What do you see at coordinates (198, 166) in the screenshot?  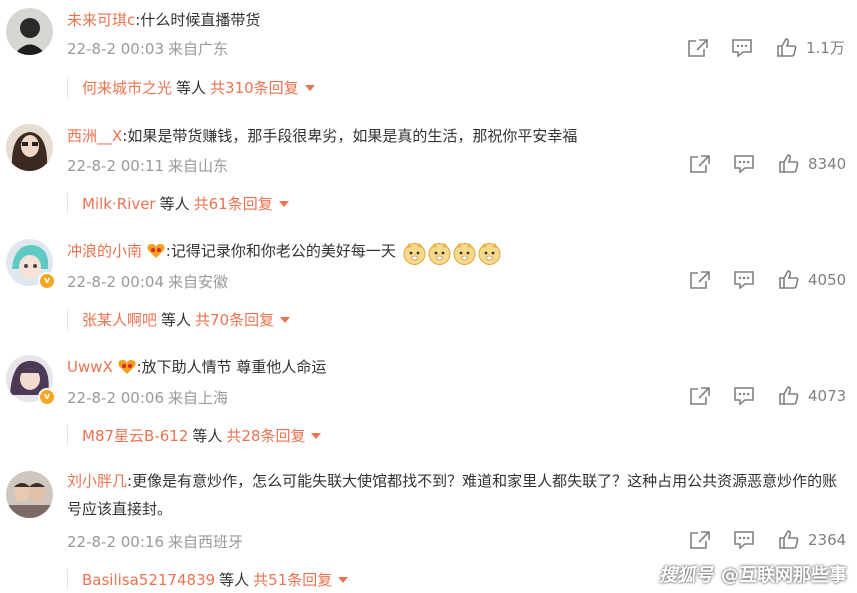 I see `comment-location: 来自山东` at bounding box center [198, 166].